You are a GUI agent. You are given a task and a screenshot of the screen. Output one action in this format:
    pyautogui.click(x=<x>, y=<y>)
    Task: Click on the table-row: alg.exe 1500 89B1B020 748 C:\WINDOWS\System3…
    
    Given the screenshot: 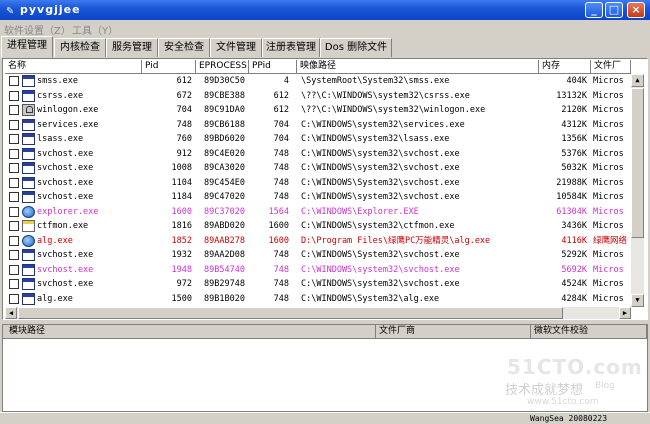 What is the action you would take?
    pyautogui.click(x=318, y=299)
    